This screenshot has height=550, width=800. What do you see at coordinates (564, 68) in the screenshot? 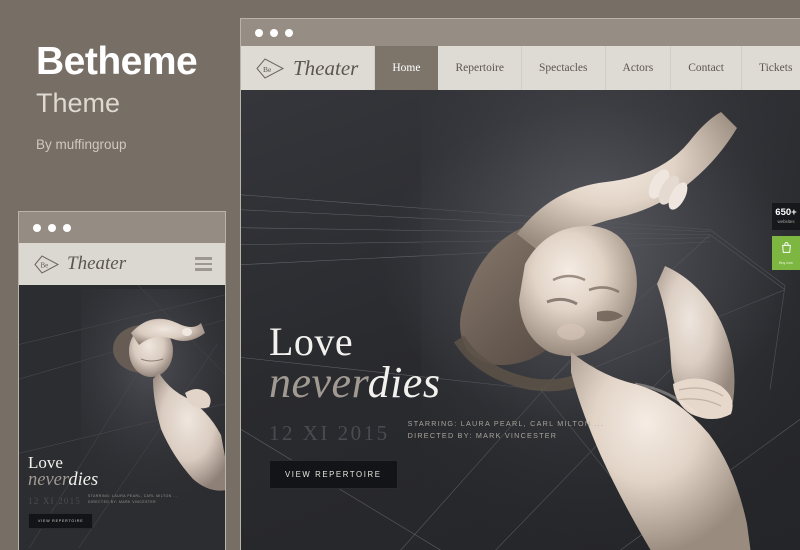
I see `nav-item-spectacles: Spectacles` at bounding box center [564, 68].